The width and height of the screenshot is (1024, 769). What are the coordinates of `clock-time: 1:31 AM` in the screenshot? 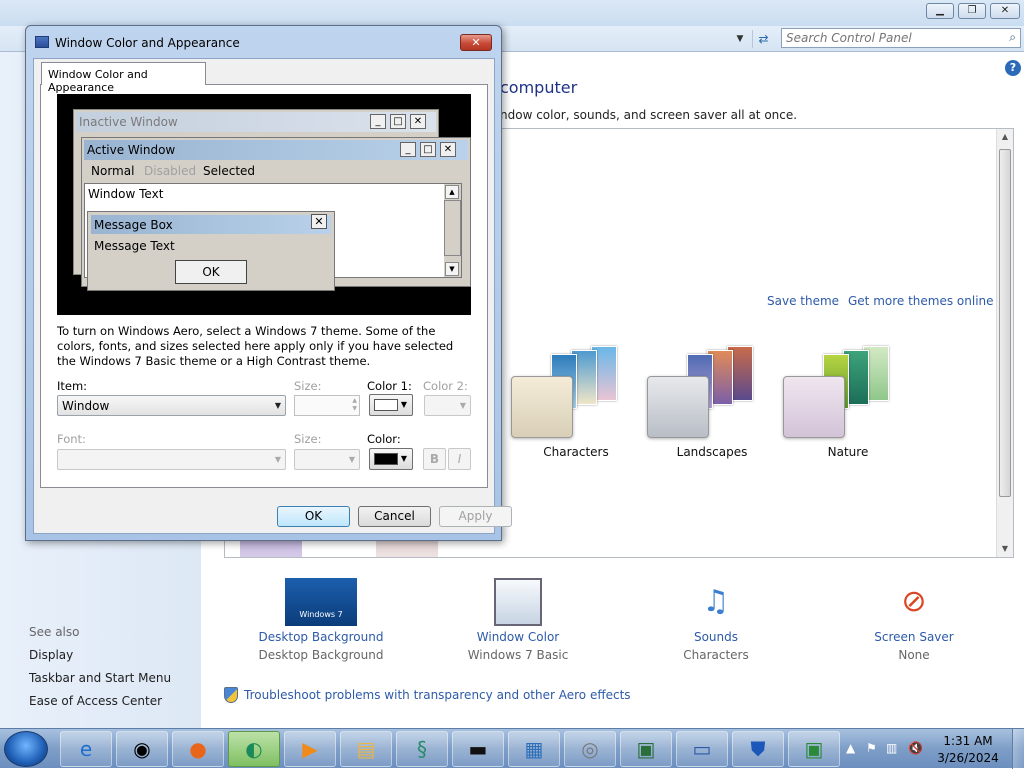 It's located at (968, 741).